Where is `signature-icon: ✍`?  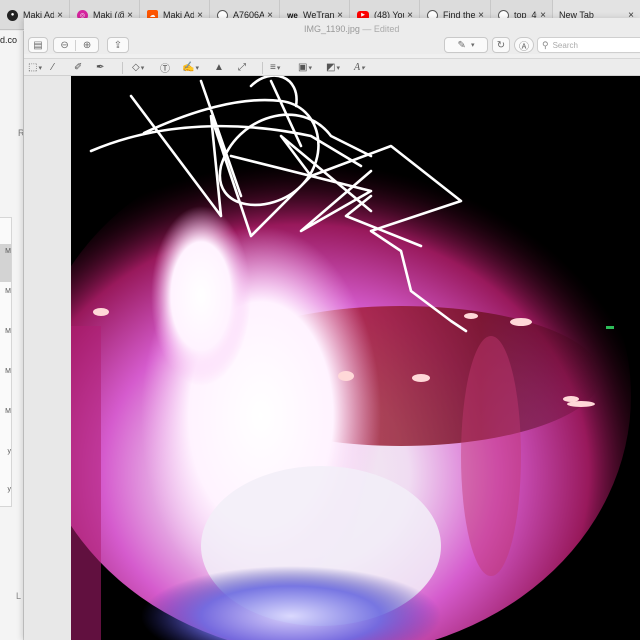 signature-icon: ✍ is located at coordinates (188, 67).